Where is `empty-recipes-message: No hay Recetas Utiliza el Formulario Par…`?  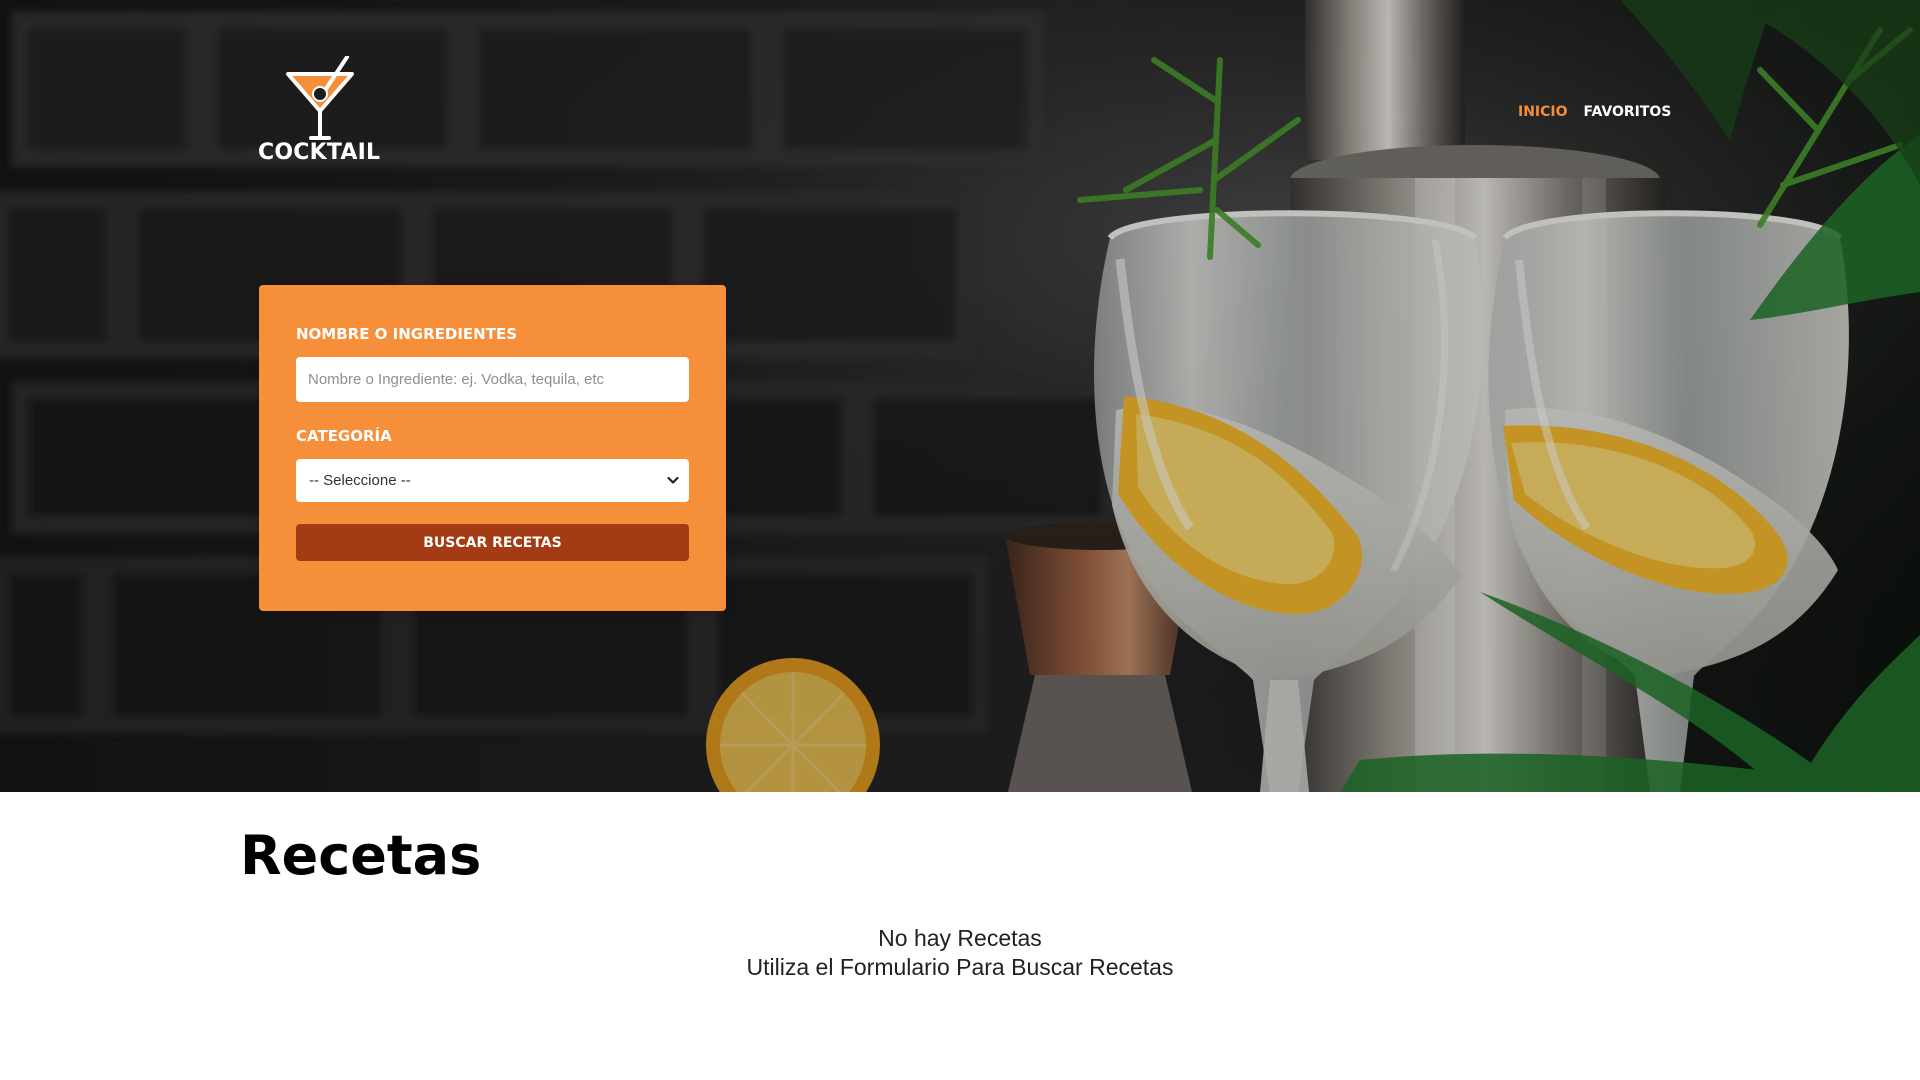
empty-recipes-message: No hay Recetas Utiliza el Formulario Par… is located at coordinates (960, 953).